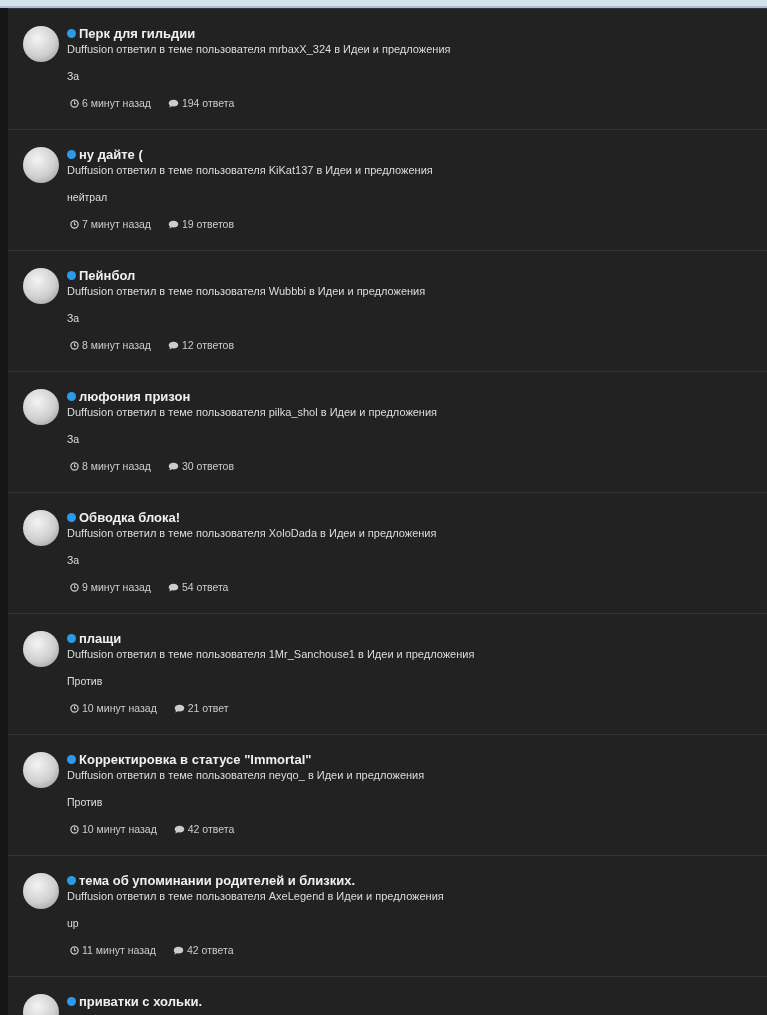  What do you see at coordinates (137, 33) in the screenshot?
I see `topic-title: Перк для гильдии` at bounding box center [137, 33].